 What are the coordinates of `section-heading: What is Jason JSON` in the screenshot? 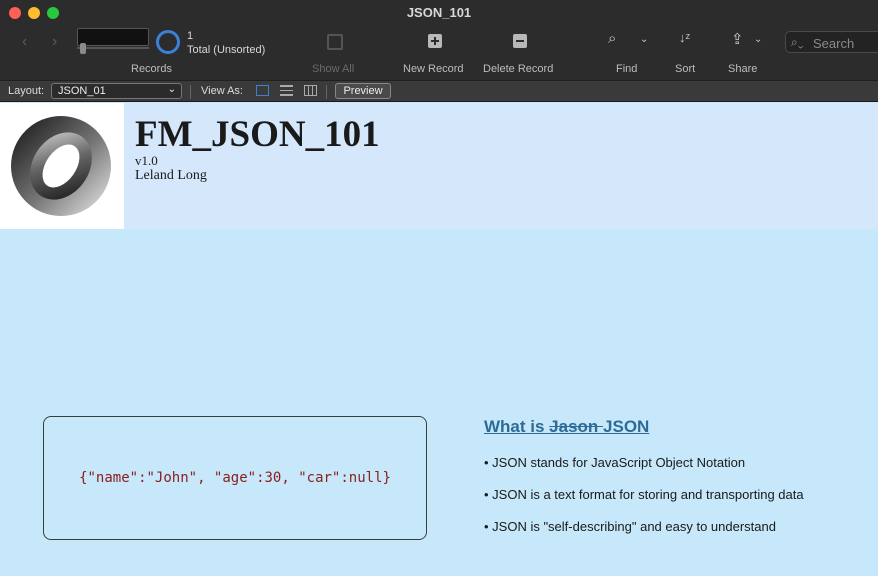 It's located at (566, 427).